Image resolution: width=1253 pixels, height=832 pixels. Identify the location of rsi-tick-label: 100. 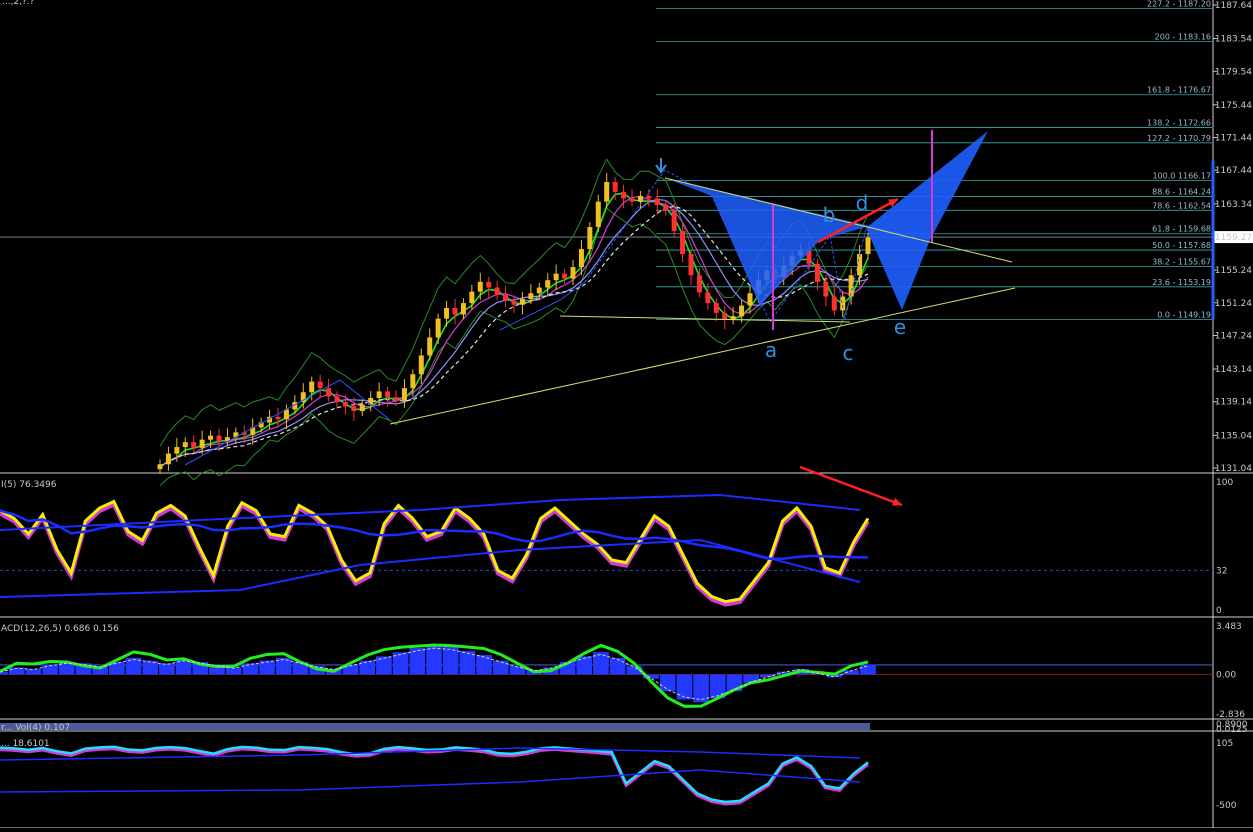
(1224, 483).